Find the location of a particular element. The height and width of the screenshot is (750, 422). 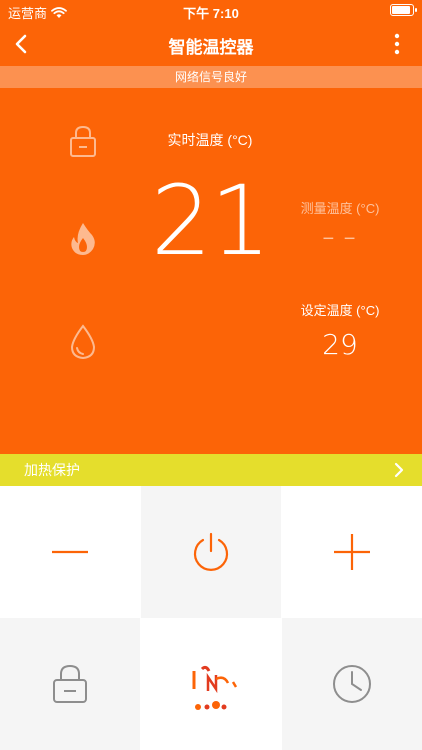

measured-temp-value: − − is located at coordinates (340, 239).